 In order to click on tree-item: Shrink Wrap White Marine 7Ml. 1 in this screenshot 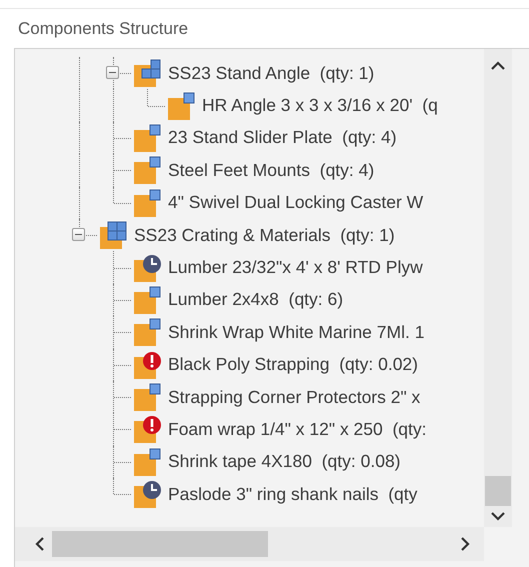, I will do `click(296, 332)`.